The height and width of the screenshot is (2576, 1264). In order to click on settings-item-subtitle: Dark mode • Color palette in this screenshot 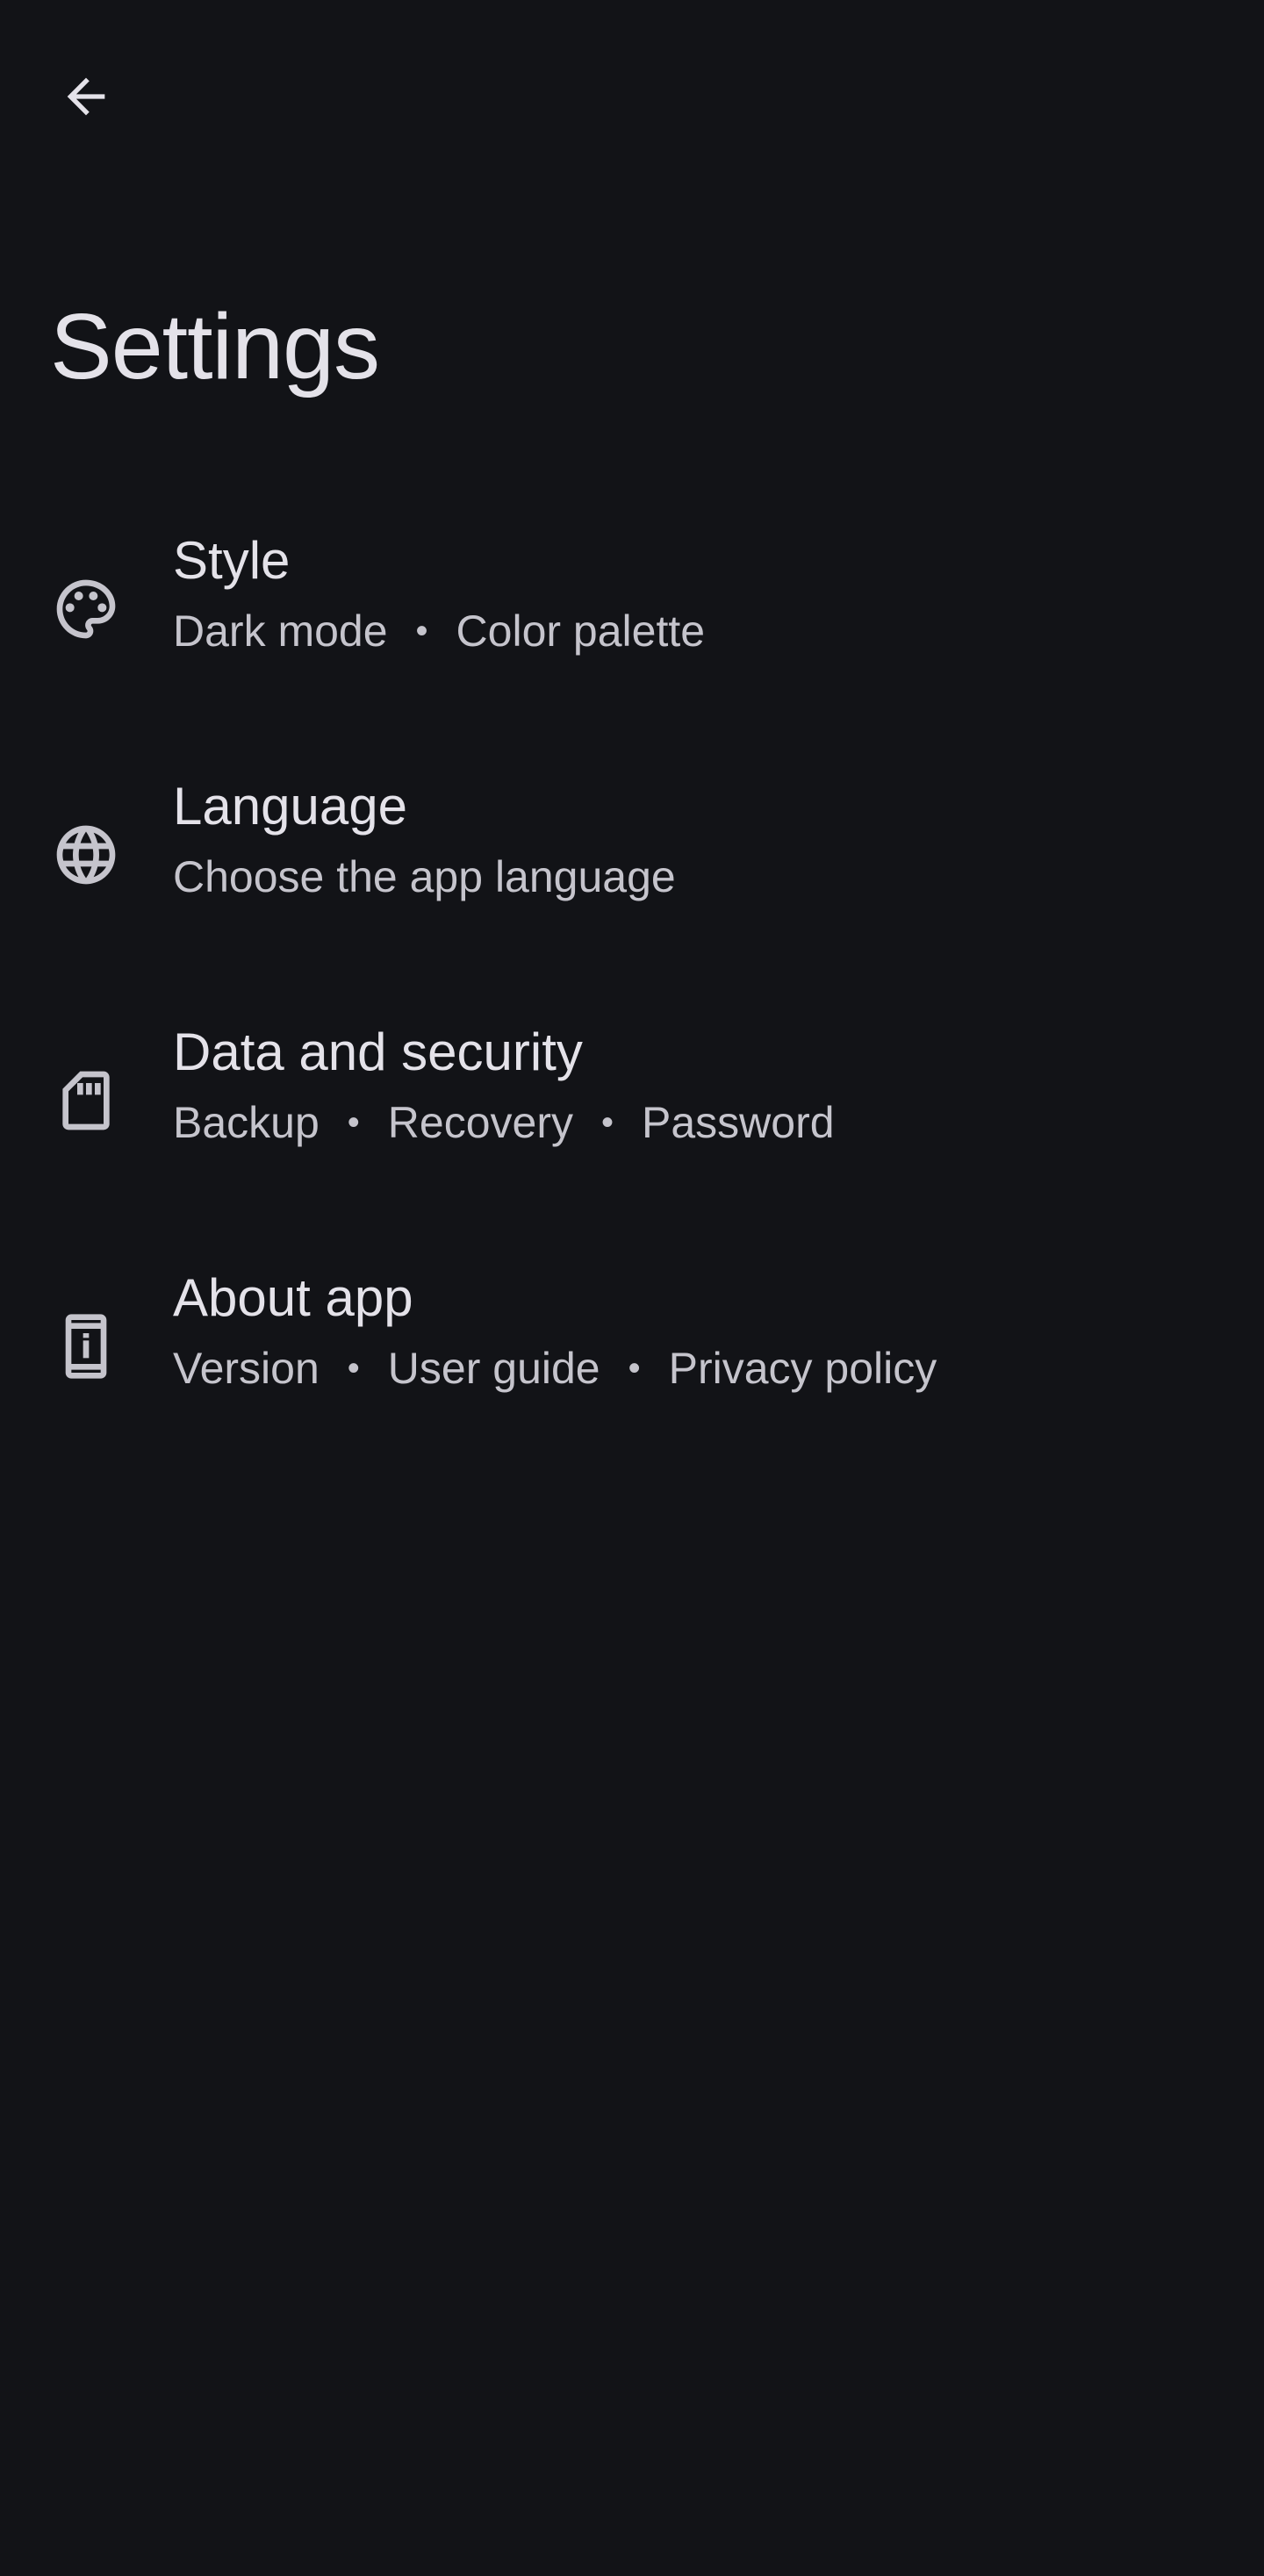, I will do `click(701, 631)`.